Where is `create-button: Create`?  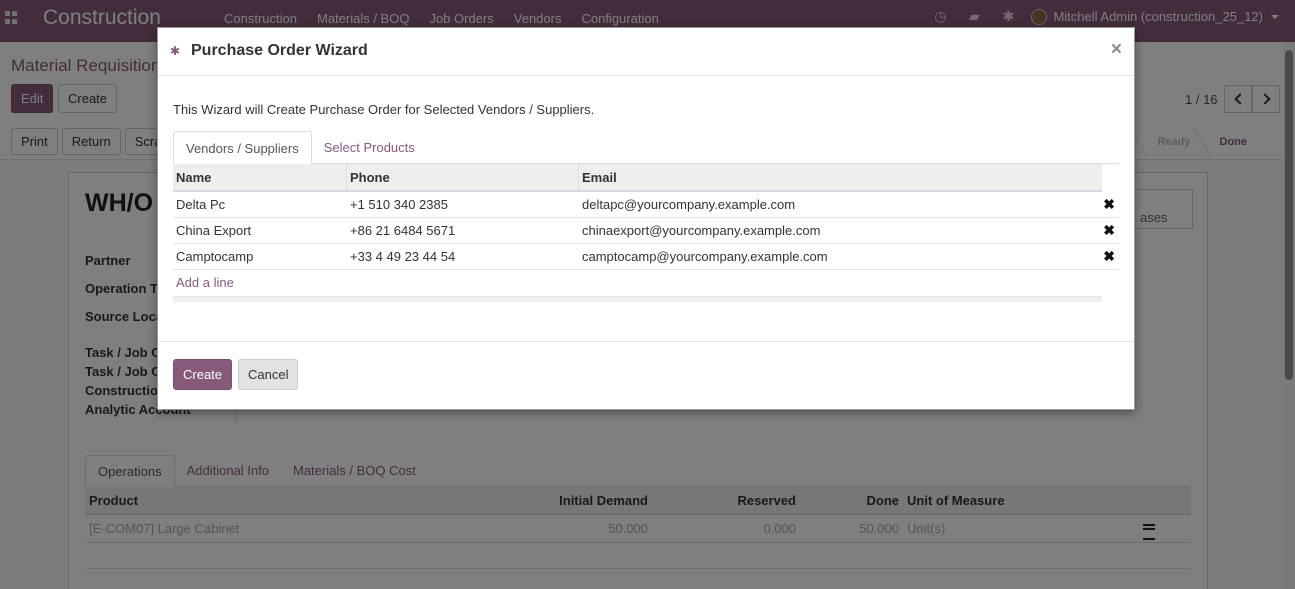
create-button: Create is located at coordinates (203, 374).